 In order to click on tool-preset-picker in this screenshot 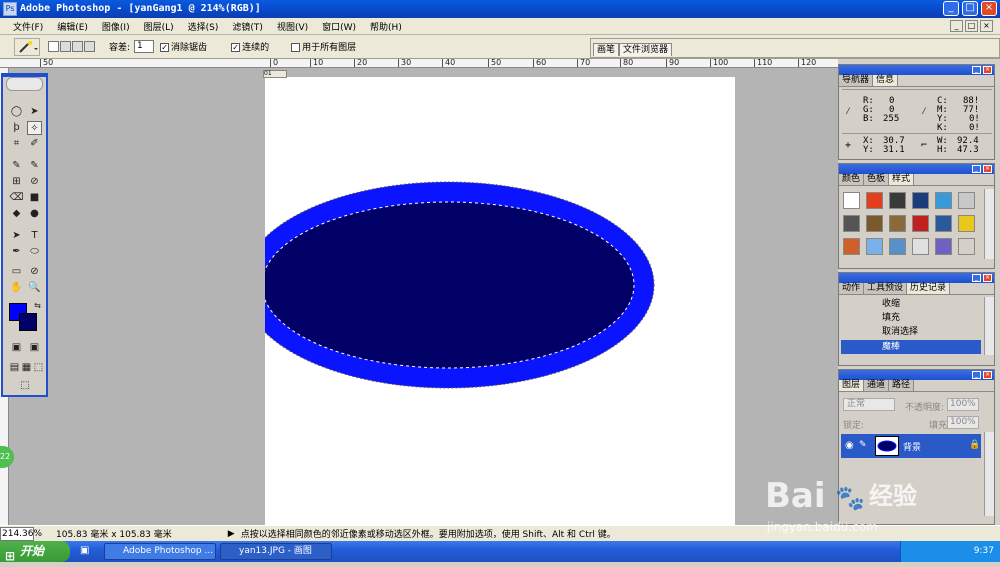, I will do `click(27, 46)`.